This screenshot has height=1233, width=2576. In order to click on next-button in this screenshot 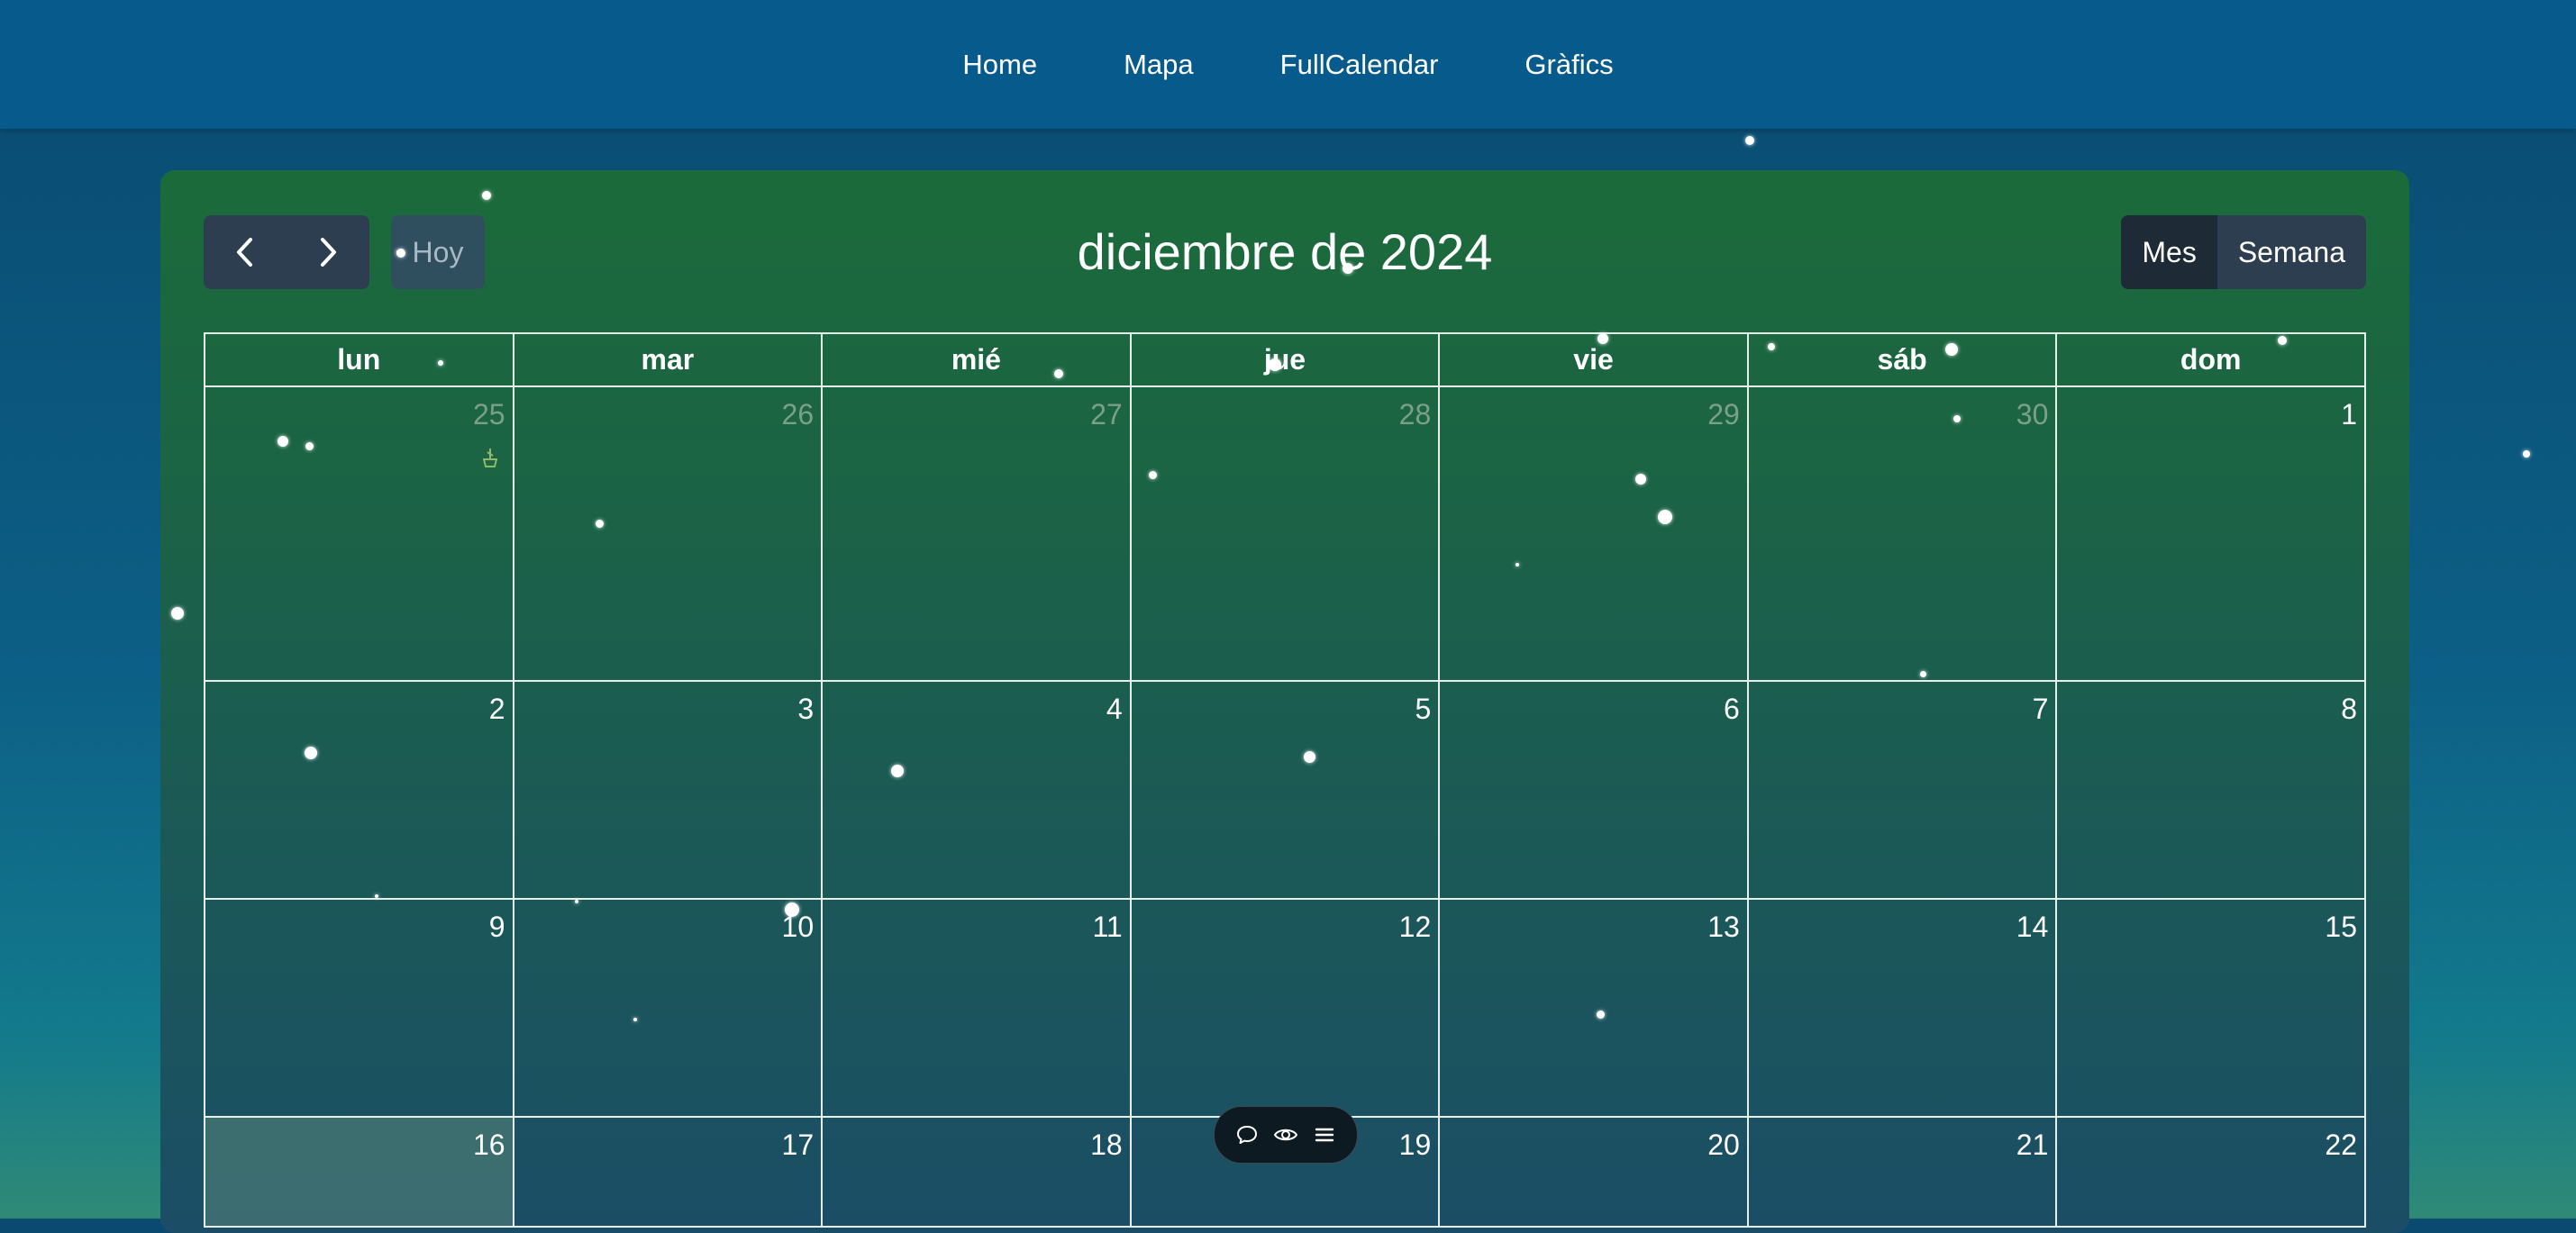, I will do `click(328, 252)`.